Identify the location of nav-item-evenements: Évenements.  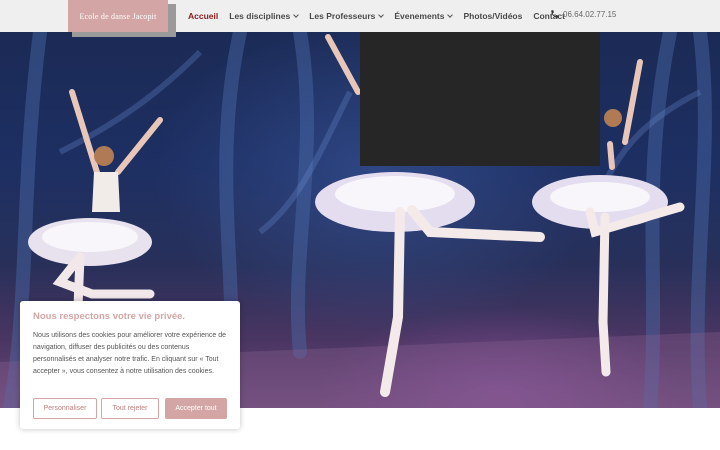
(424, 16).